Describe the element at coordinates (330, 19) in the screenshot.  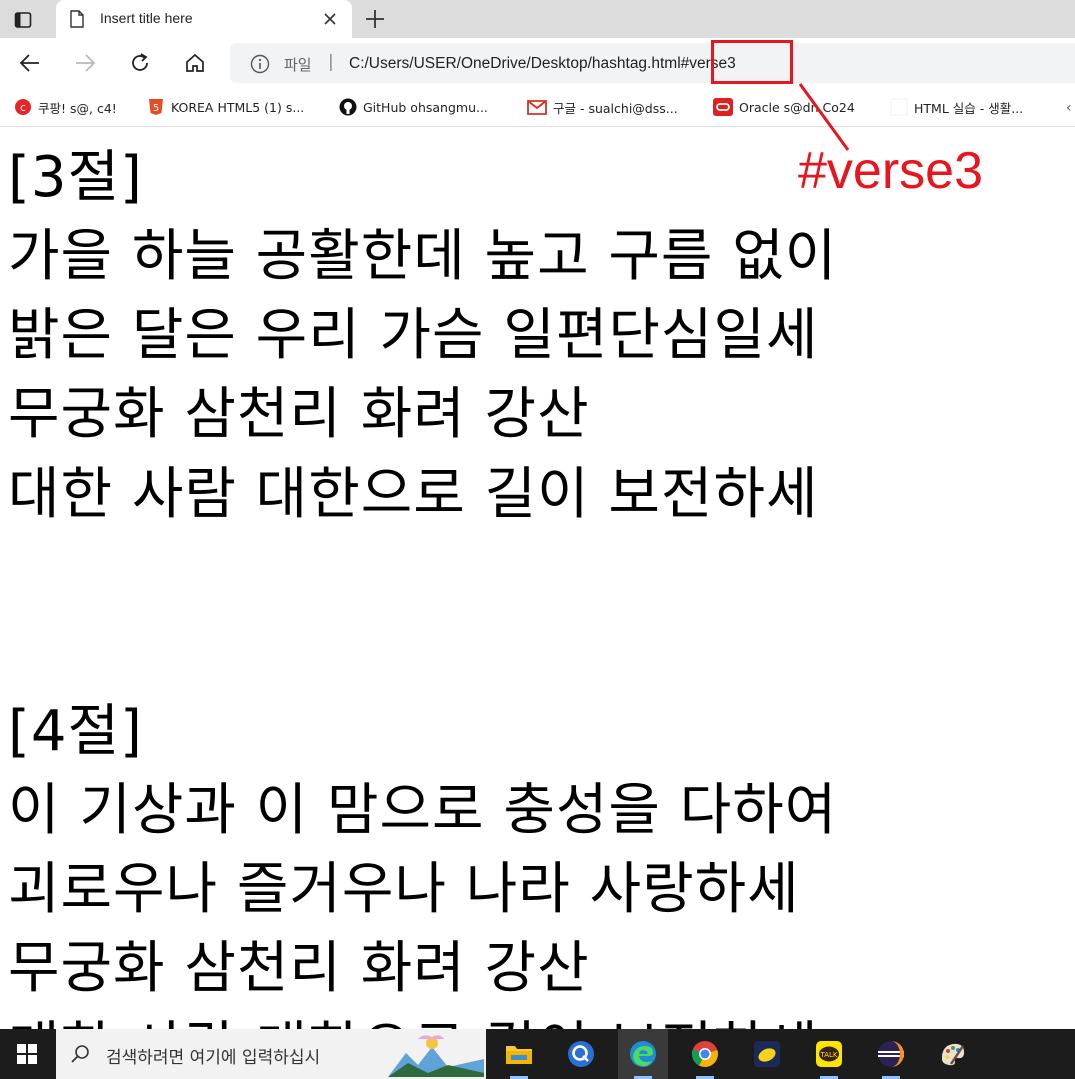
I see `close-tab-icon` at that location.